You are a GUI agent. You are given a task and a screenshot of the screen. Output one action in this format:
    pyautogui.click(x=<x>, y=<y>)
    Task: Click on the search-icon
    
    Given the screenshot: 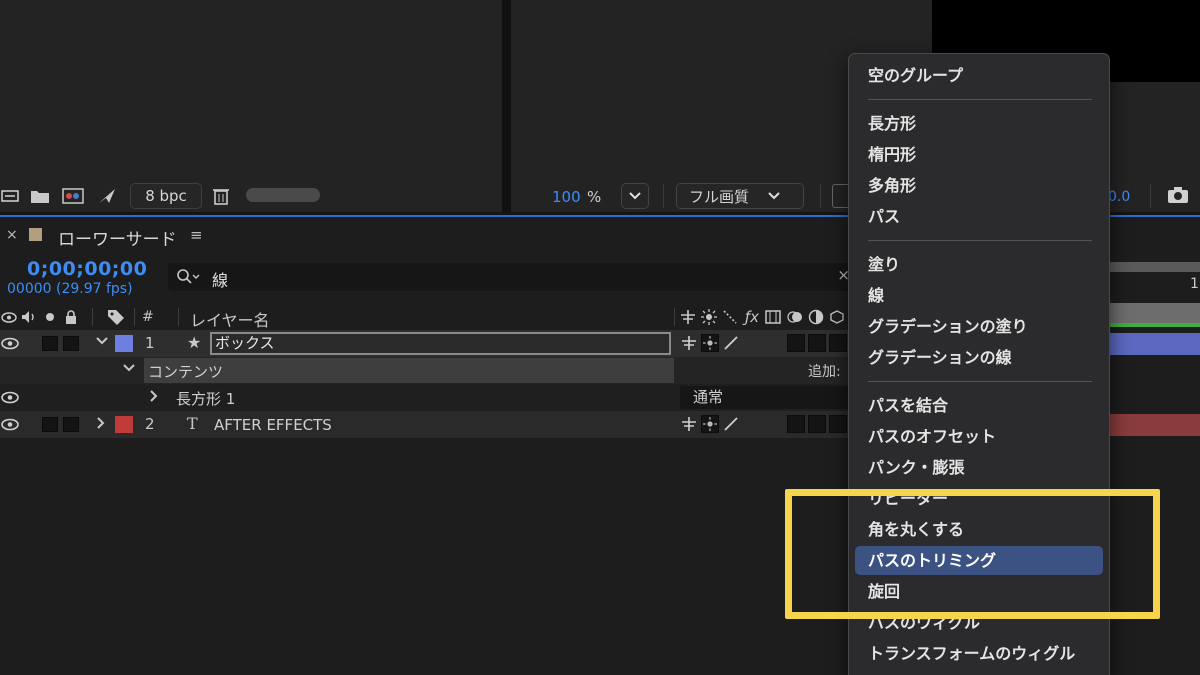 What is the action you would take?
    pyautogui.click(x=188, y=277)
    